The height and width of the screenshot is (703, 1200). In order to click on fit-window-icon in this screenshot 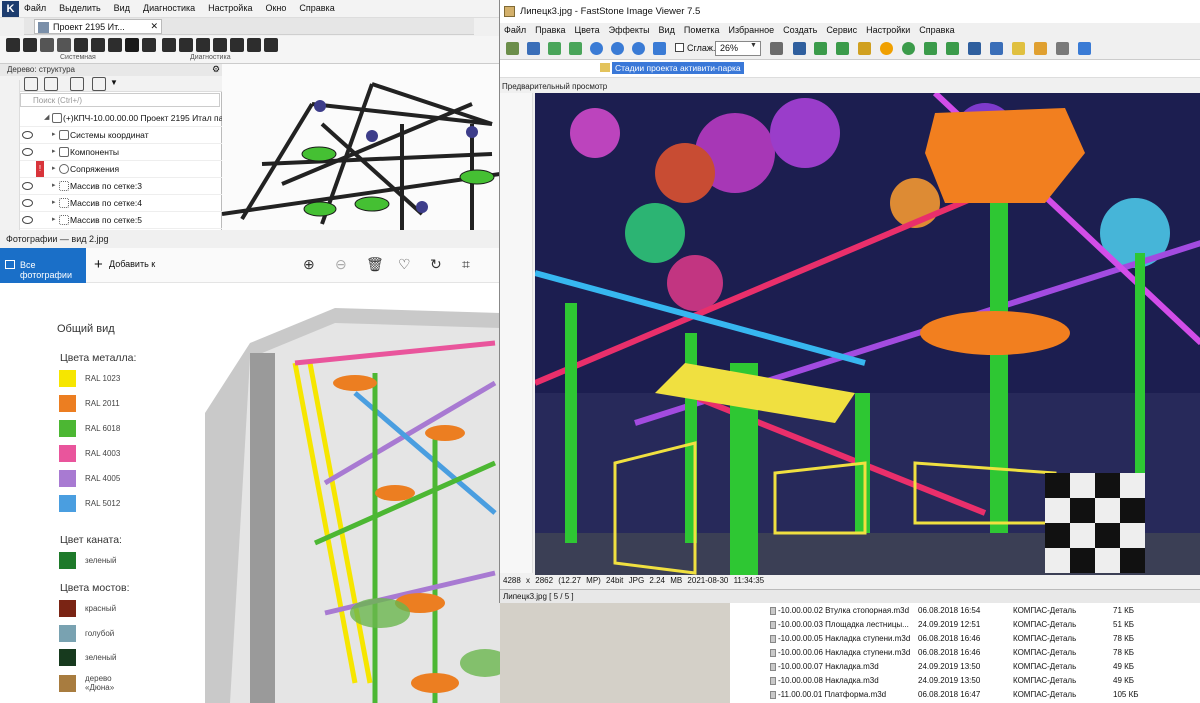, I will do `click(659, 48)`.